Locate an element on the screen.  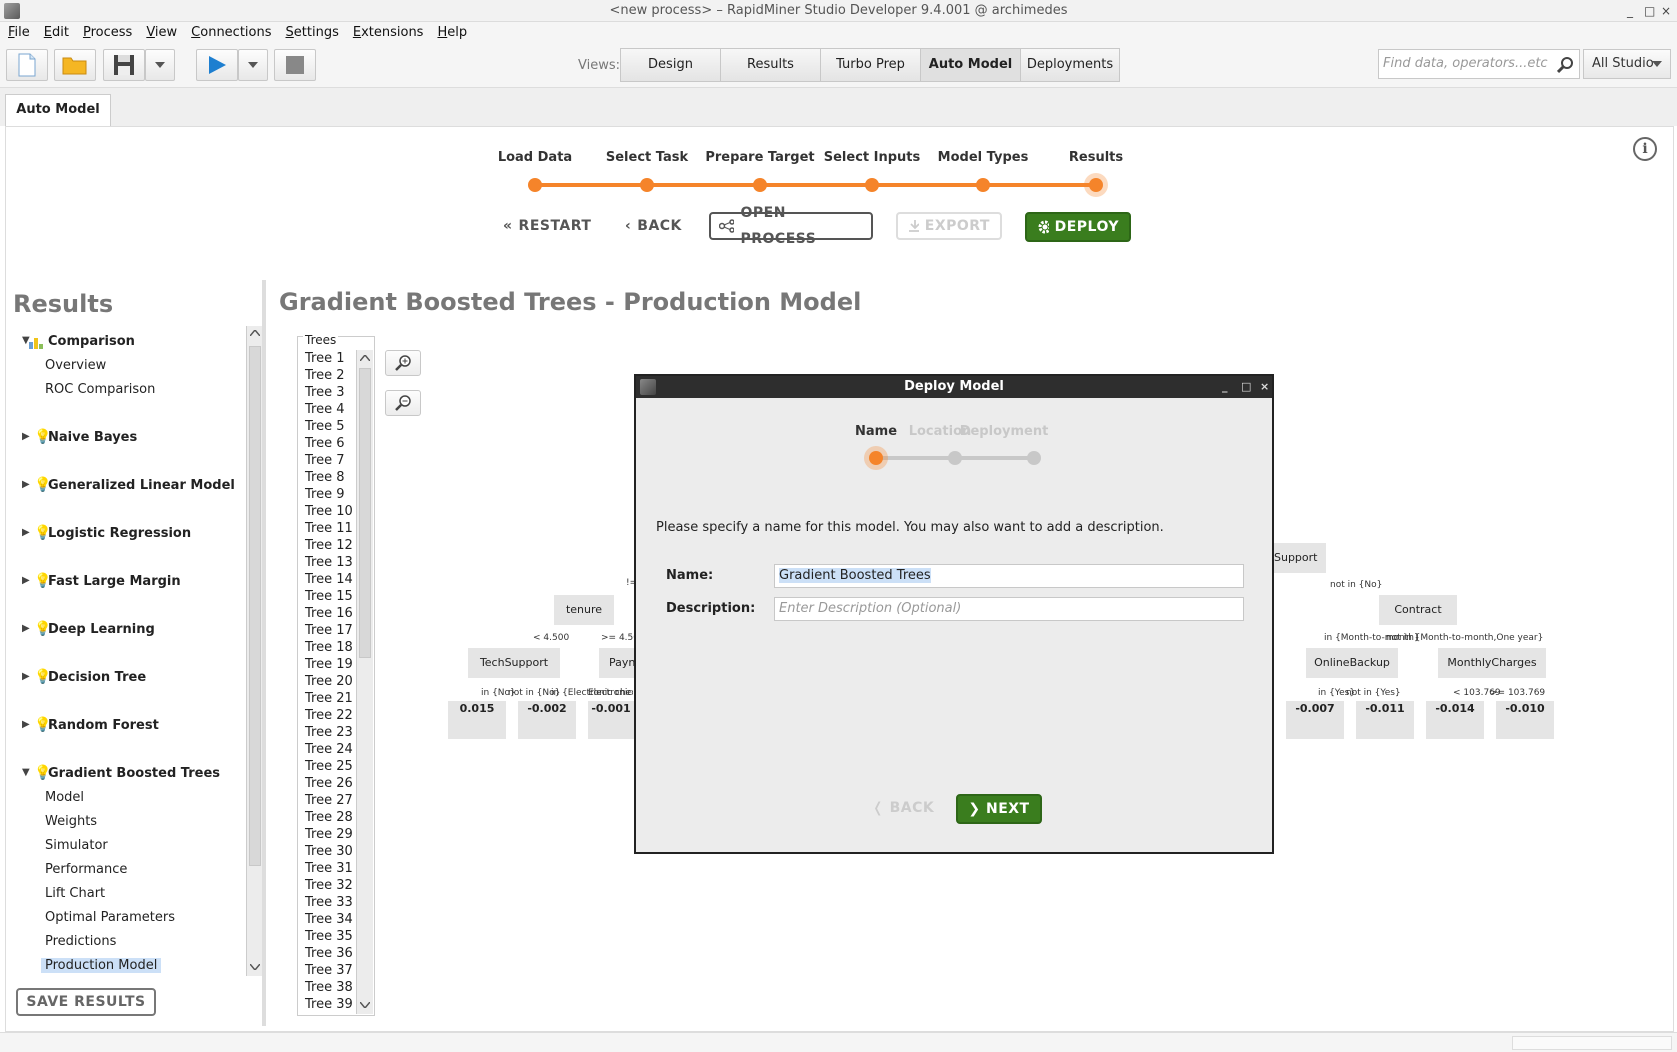
tree-list-item: Tree 31 is located at coordinates (328, 868).